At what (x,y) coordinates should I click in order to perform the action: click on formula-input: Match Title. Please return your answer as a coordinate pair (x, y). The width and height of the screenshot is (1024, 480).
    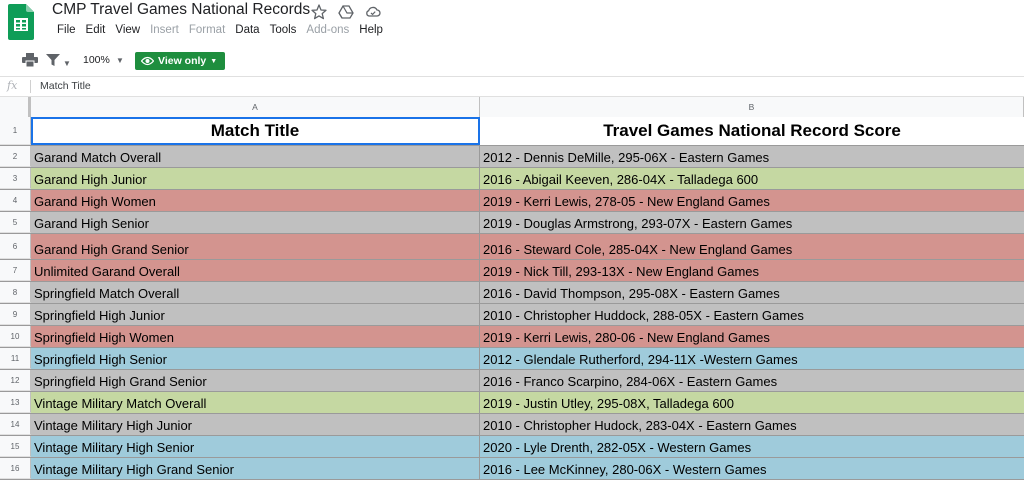
    Looking at the image, I should click on (65, 86).